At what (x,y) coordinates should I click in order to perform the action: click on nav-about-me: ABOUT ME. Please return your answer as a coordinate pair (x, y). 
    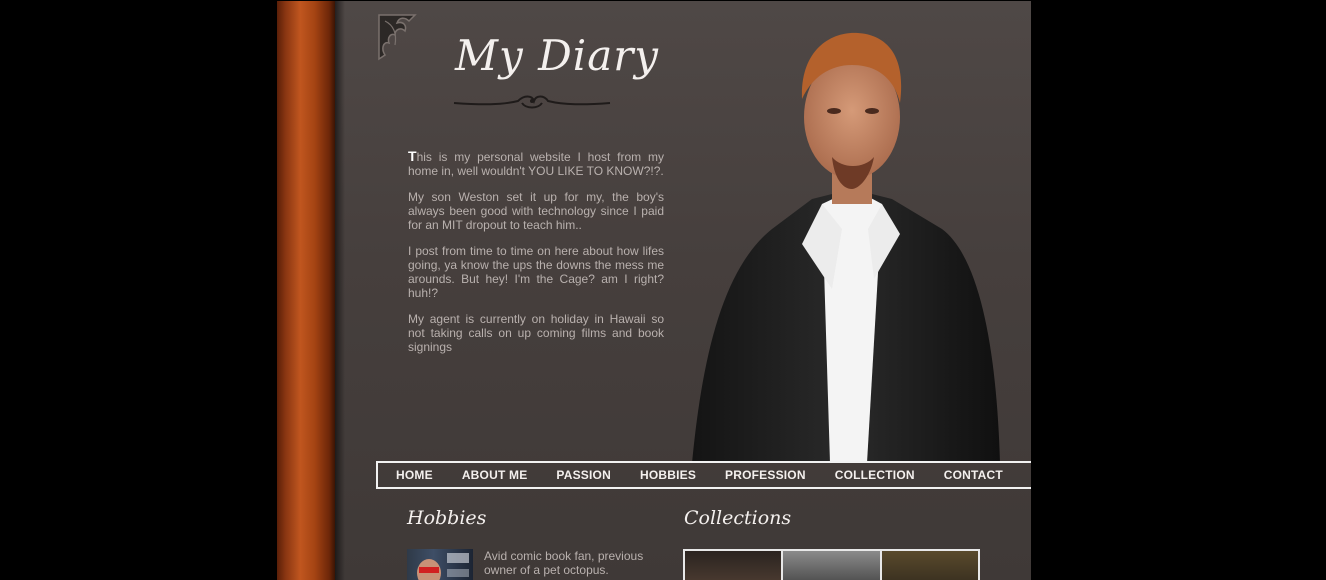
    Looking at the image, I should click on (495, 475).